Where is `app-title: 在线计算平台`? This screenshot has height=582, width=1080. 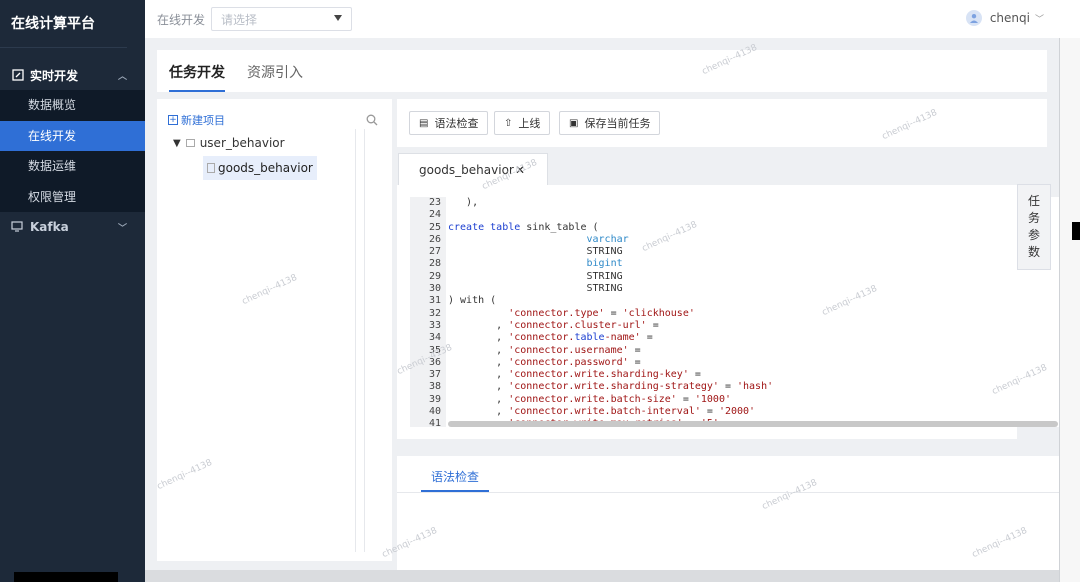
app-title: 在线计算平台 is located at coordinates (63, 24).